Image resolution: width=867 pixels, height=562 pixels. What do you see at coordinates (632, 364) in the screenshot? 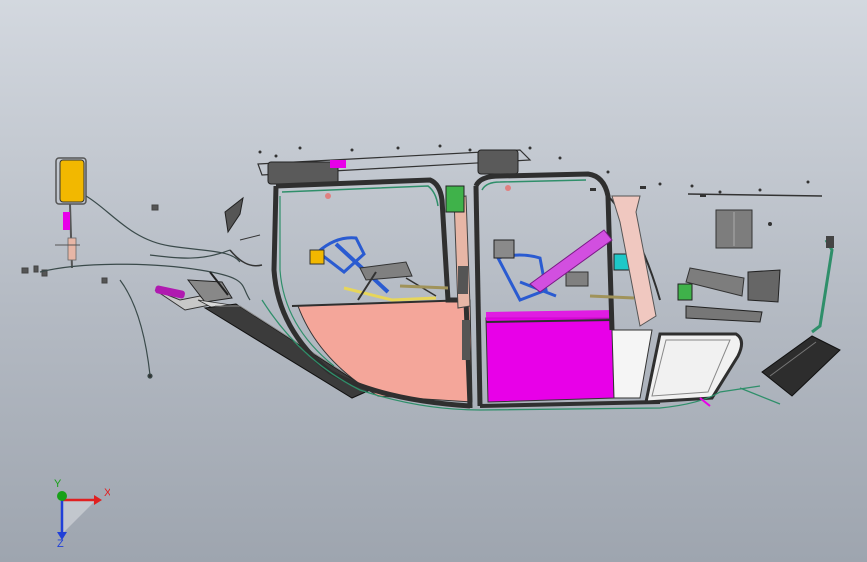
I see `aft-white-panel` at bounding box center [632, 364].